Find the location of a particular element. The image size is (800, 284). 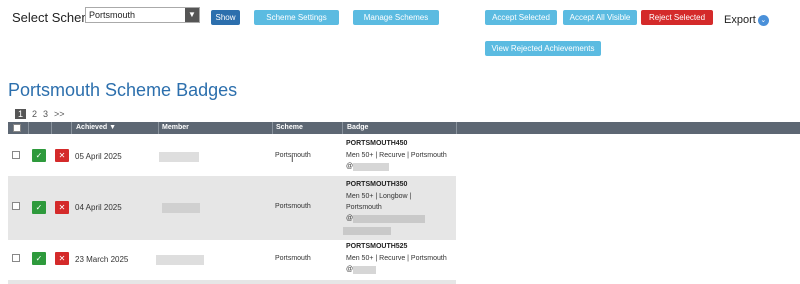

achieved-date: 04 April 2025 is located at coordinates (98, 207).